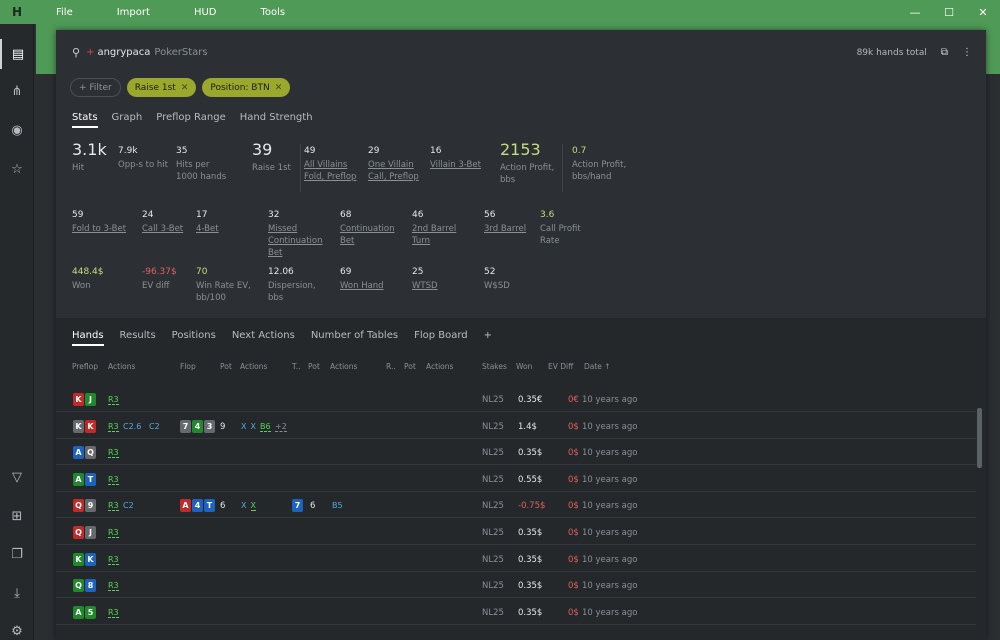 The image size is (1000, 640). I want to click on tab-hand-strength: Hand Strength, so click(276, 120).